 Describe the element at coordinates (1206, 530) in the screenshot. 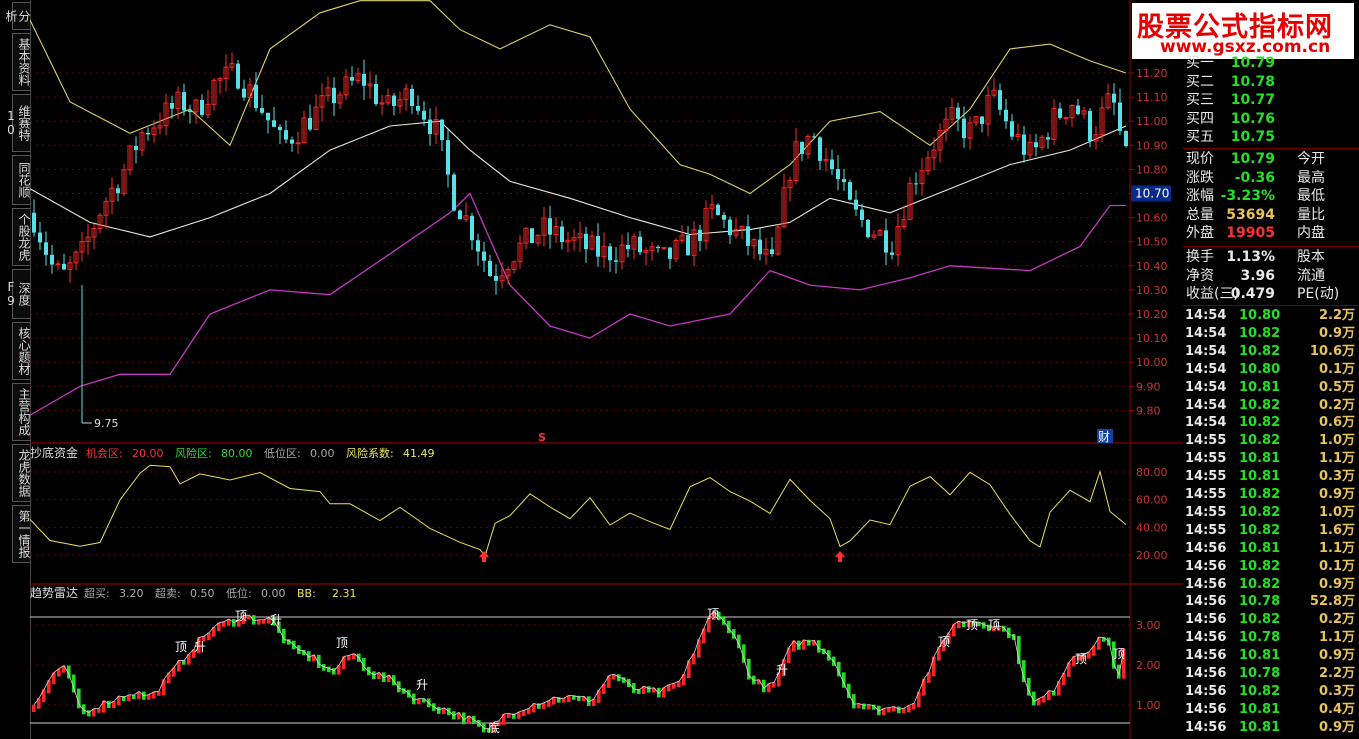

I see `tick-time: 14:55` at that location.